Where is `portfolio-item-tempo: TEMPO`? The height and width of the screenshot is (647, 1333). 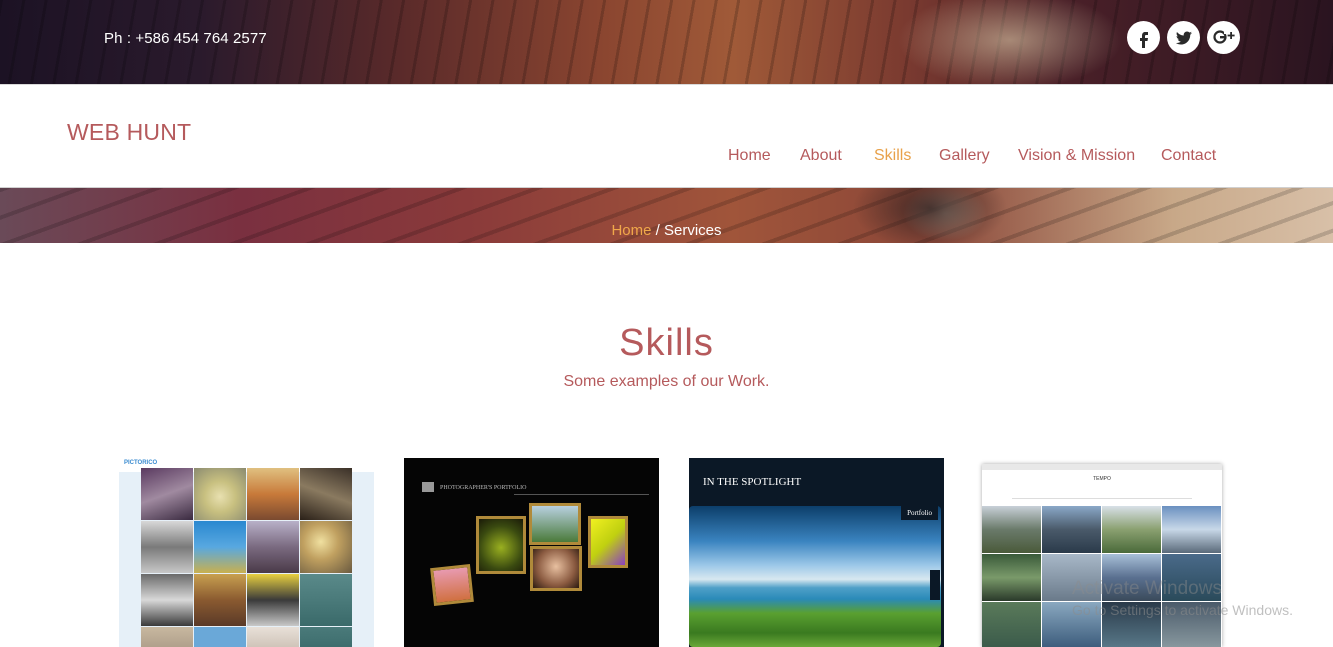
portfolio-item-tempo: TEMPO is located at coordinates (1101, 552).